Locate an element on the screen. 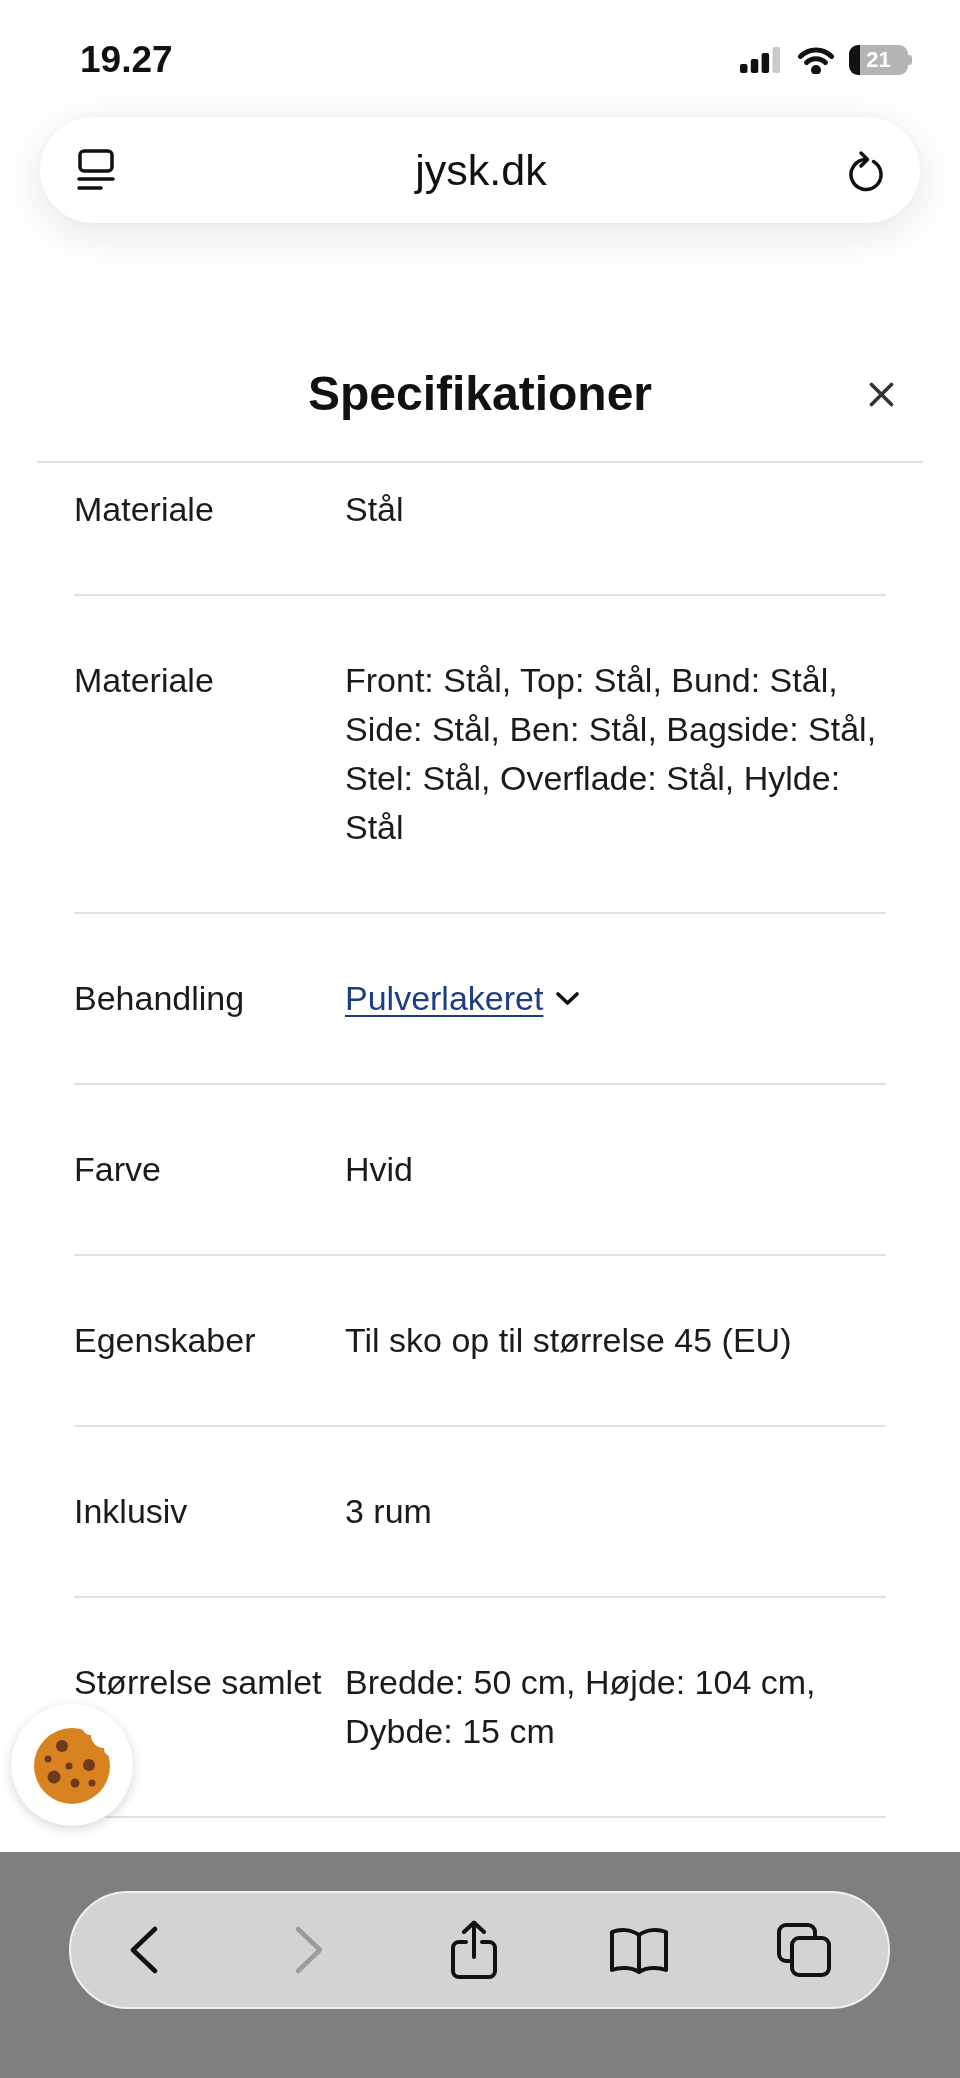 This screenshot has height=2078, width=960. cookie-button is located at coordinates (72, 1765).